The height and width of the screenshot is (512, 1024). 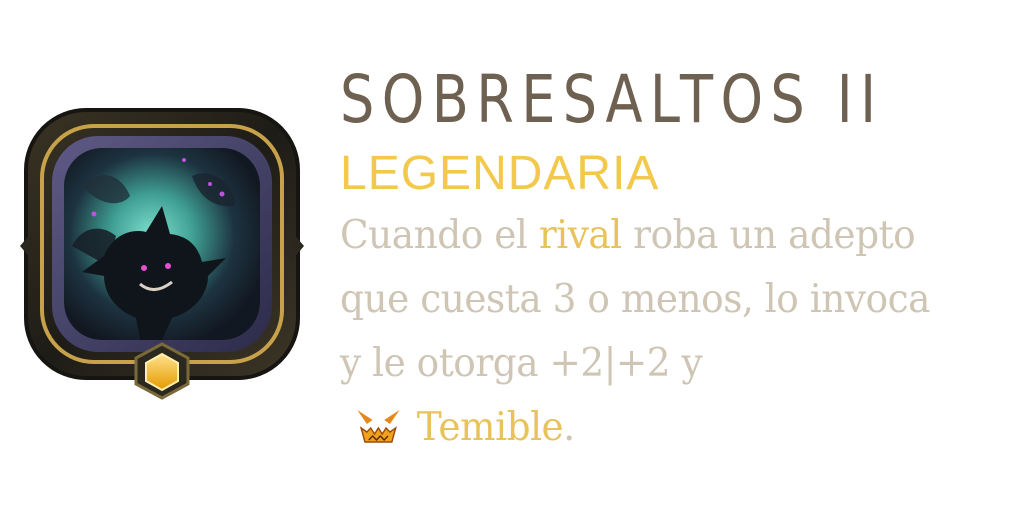 I want to click on description-line-4: Temible., so click(x=676, y=428).